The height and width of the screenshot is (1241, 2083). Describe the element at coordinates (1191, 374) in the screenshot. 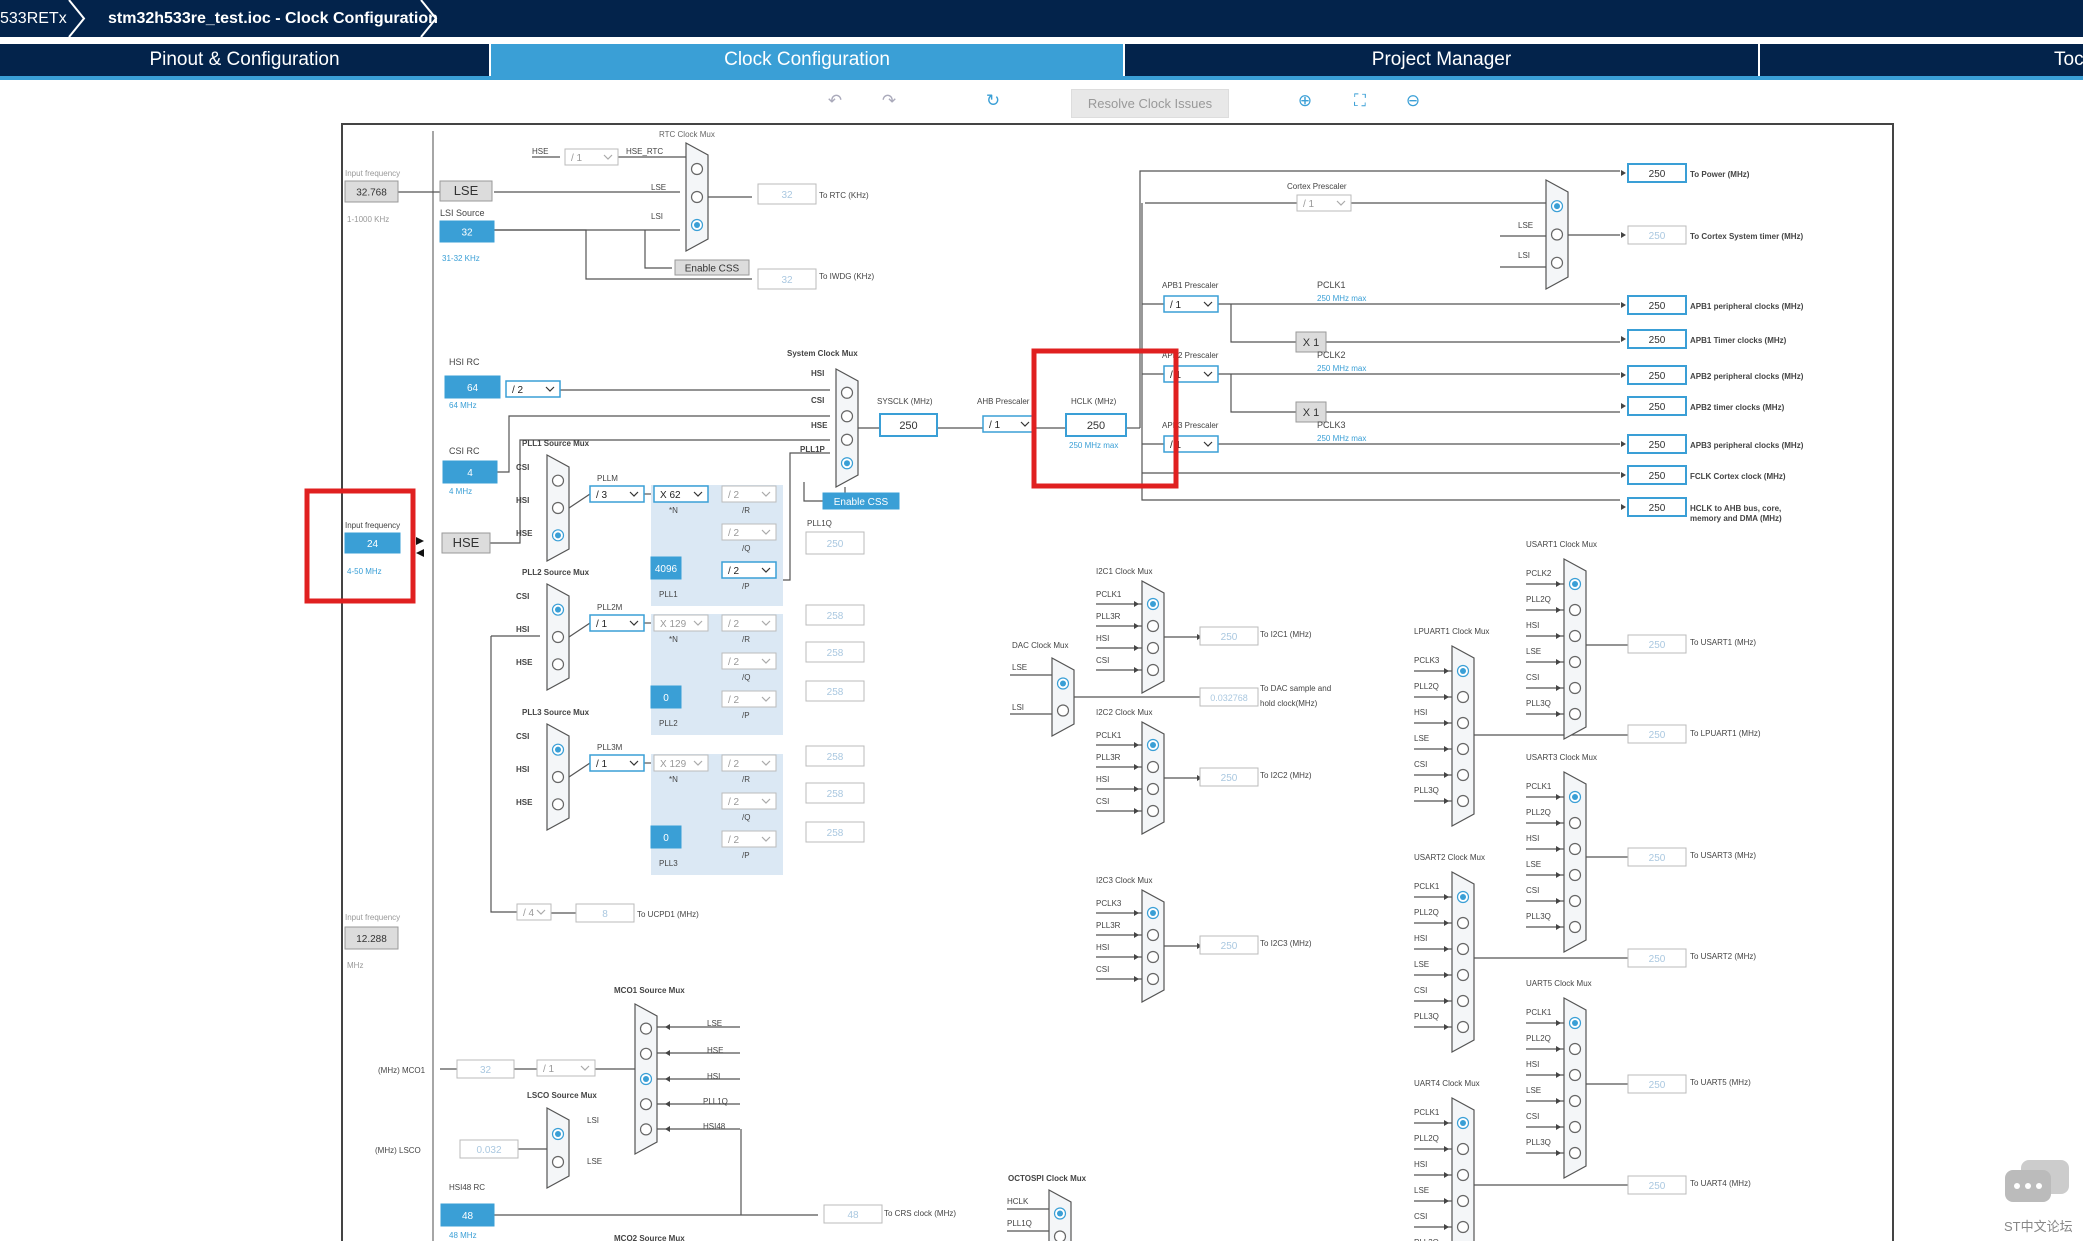

I see `apb2-prescaler-dropdown: / 1` at that location.